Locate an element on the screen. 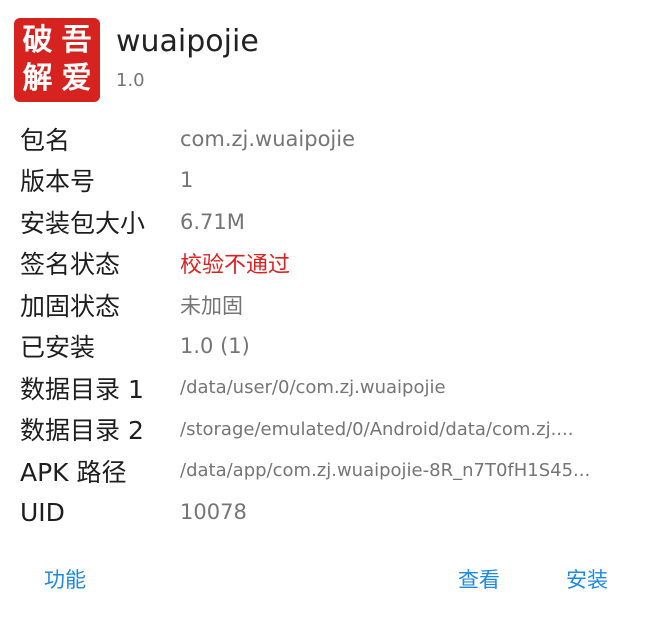  info-label: 已安装 is located at coordinates (58, 348).